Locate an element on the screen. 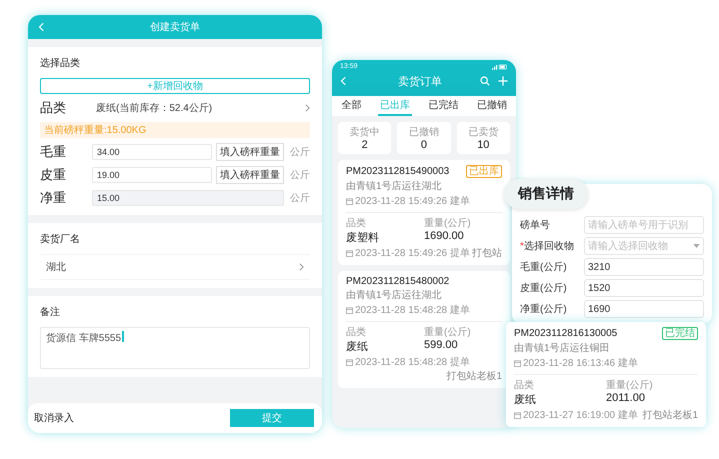  order-card: PM2023112816130005 已完结 由青镇1号店运往铜田 2023-11-28 16:13:46 建单 品类 重量(公斤) 废纸 2011.00 2023-11-27 16:19:00 建单 打包站老板1 is located at coordinates (606, 374).